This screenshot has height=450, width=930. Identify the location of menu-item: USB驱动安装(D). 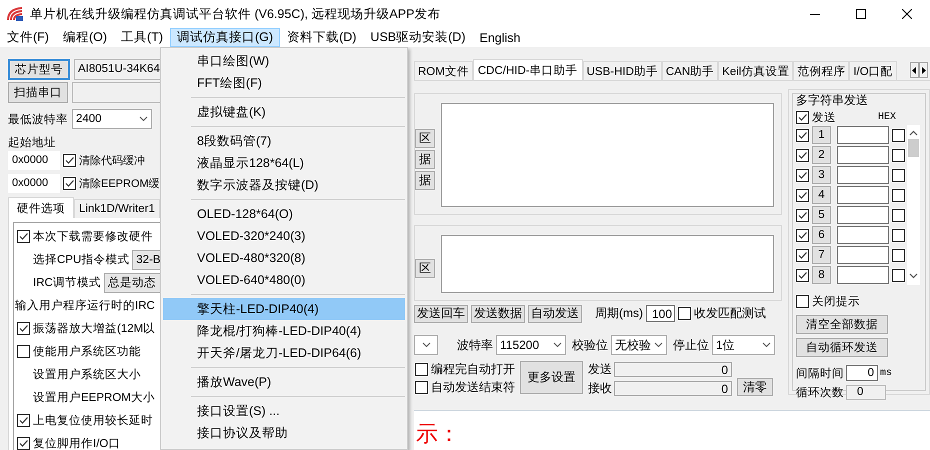
(417, 37).